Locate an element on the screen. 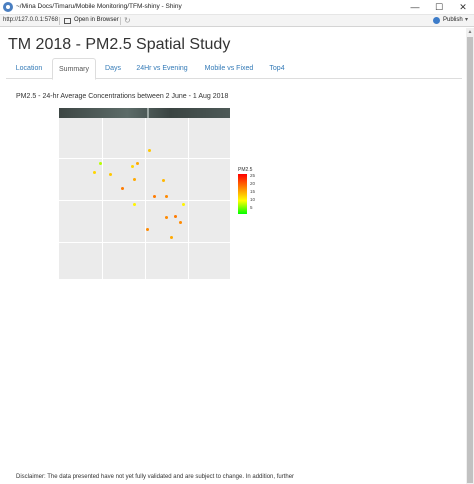 The height and width of the screenshot is (484, 474). minimize-button: — is located at coordinates (415, 7).